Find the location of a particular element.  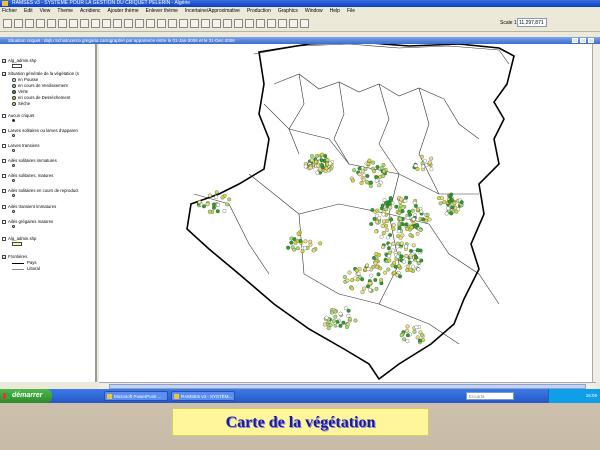

menu-item: Production is located at coordinates (259, 11).